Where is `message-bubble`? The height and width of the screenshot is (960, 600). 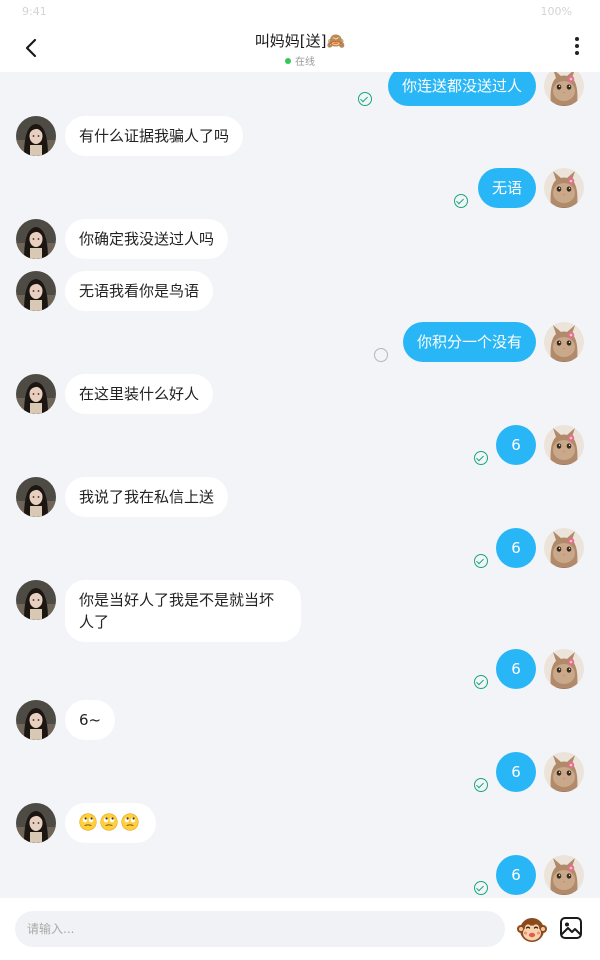 message-bubble is located at coordinates (110, 823).